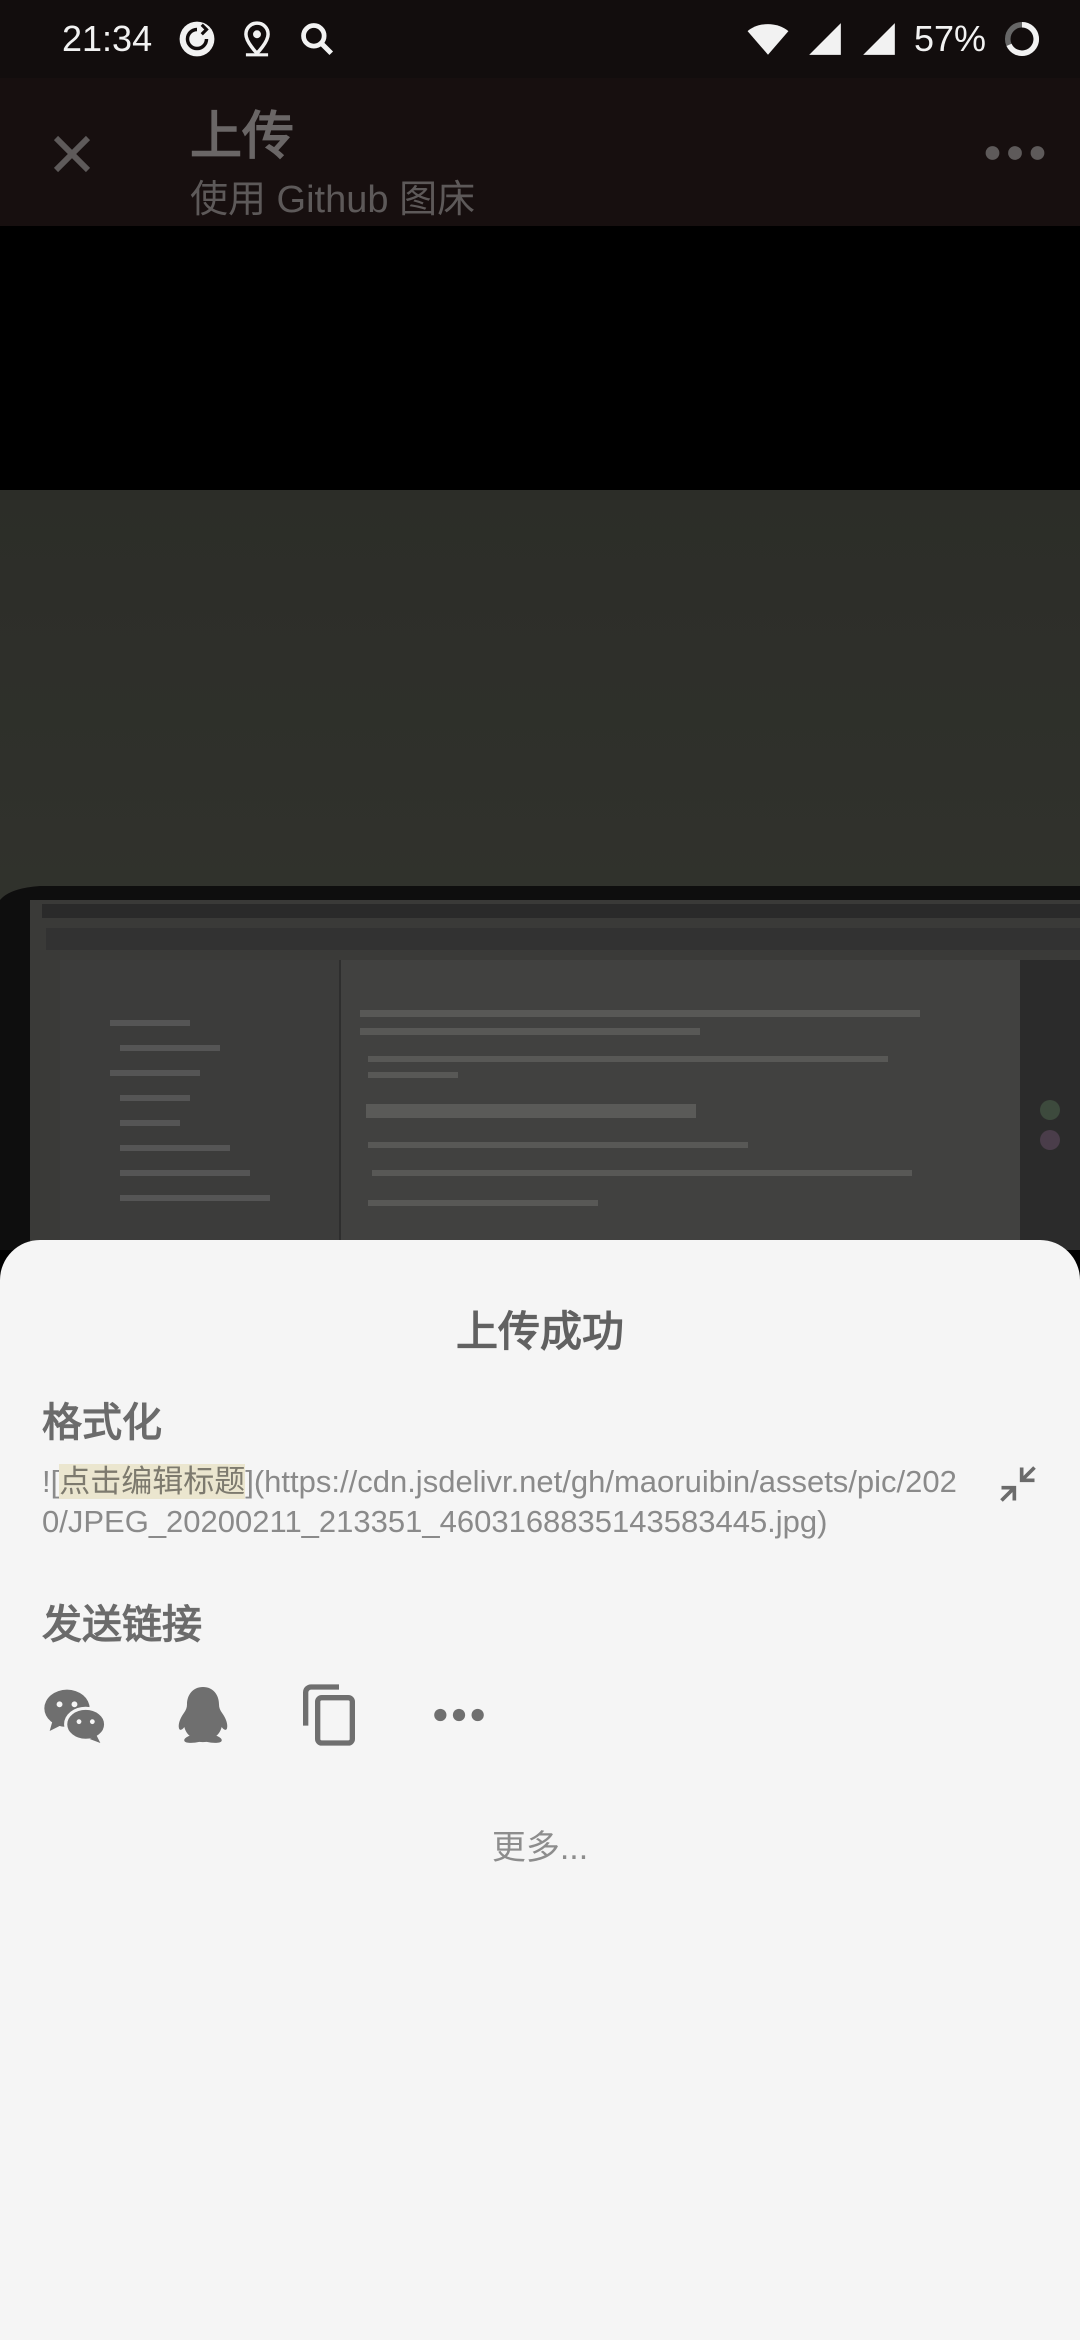 The width and height of the screenshot is (1080, 2340). What do you see at coordinates (107, 38) in the screenshot?
I see `status-time: 21:34` at bounding box center [107, 38].